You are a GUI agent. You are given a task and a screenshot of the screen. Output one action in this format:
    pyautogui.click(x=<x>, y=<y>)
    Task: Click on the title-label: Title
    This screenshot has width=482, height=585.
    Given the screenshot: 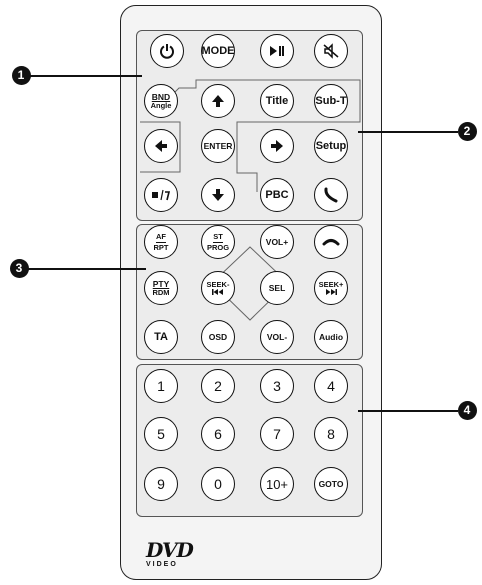 What is the action you would take?
    pyautogui.click(x=277, y=100)
    